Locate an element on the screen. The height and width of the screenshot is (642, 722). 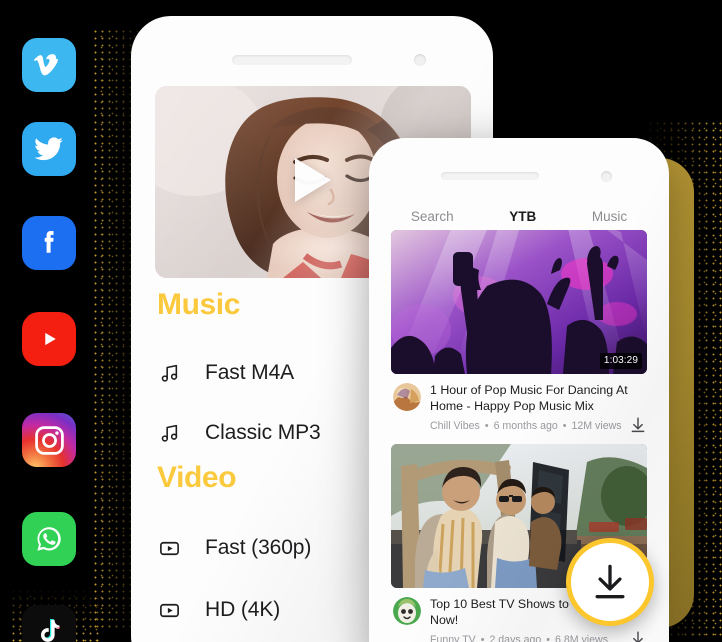
tab-search: Search is located at coordinates (432, 216).